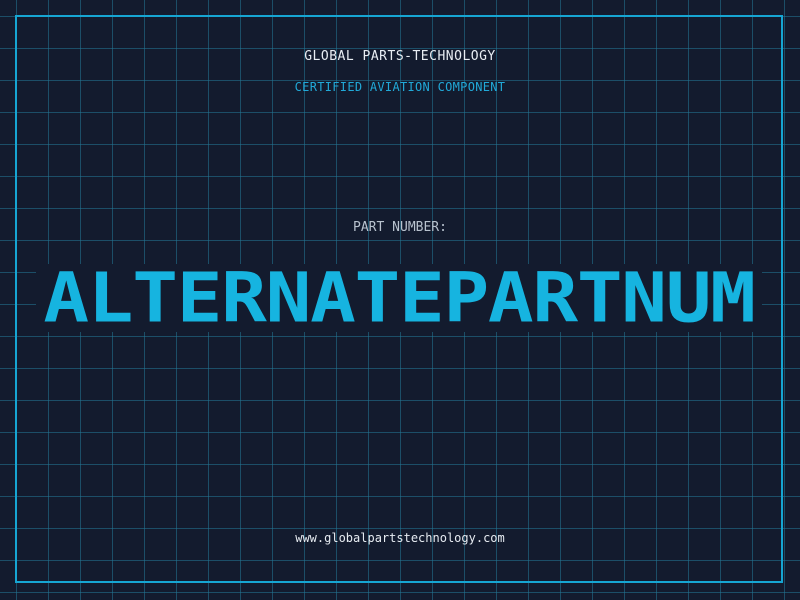  What do you see at coordinates (400, 56) in the screenshot?
I see `company-name: GLOBAL PARTS-TECHNOLOGY` at bounding box center [400, 56].